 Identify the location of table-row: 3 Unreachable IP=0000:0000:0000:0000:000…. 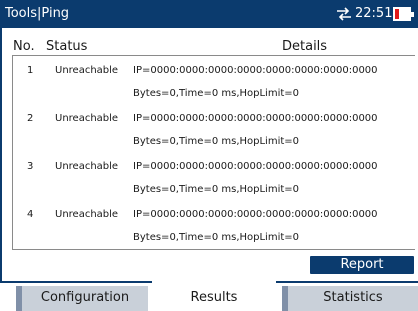
(214, 174).